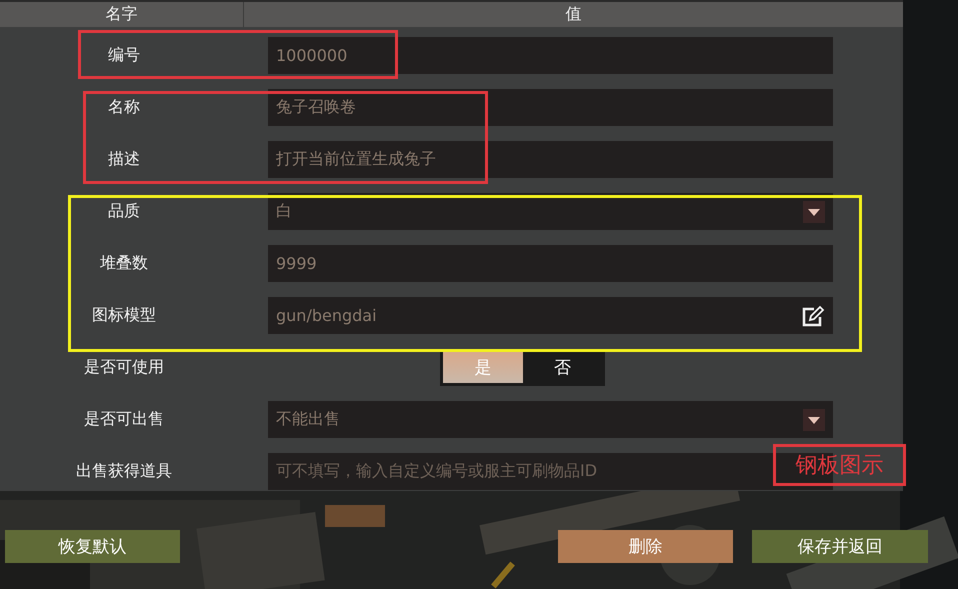 Image resolution: width=958 pixels, height=589 pixels. What do you see at coordinates (312, 55) in the screenshot?
I see `field-value: 1000000` at bounding box center [312, 55].